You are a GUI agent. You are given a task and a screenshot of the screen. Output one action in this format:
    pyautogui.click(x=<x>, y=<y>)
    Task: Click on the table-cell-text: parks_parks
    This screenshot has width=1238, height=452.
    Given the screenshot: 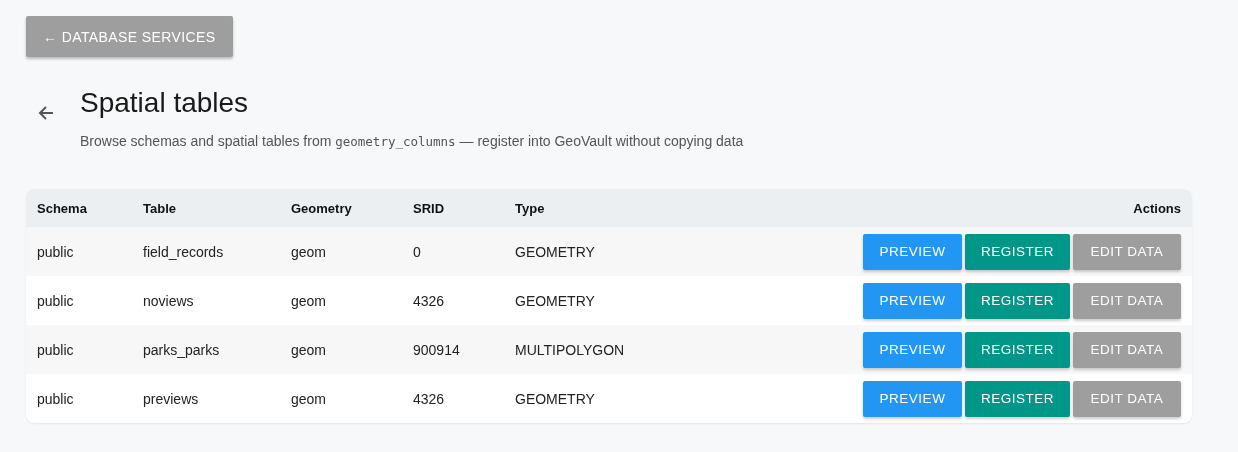 What is the action you would take?
    pyautogui.click(x=181, y=349)
    